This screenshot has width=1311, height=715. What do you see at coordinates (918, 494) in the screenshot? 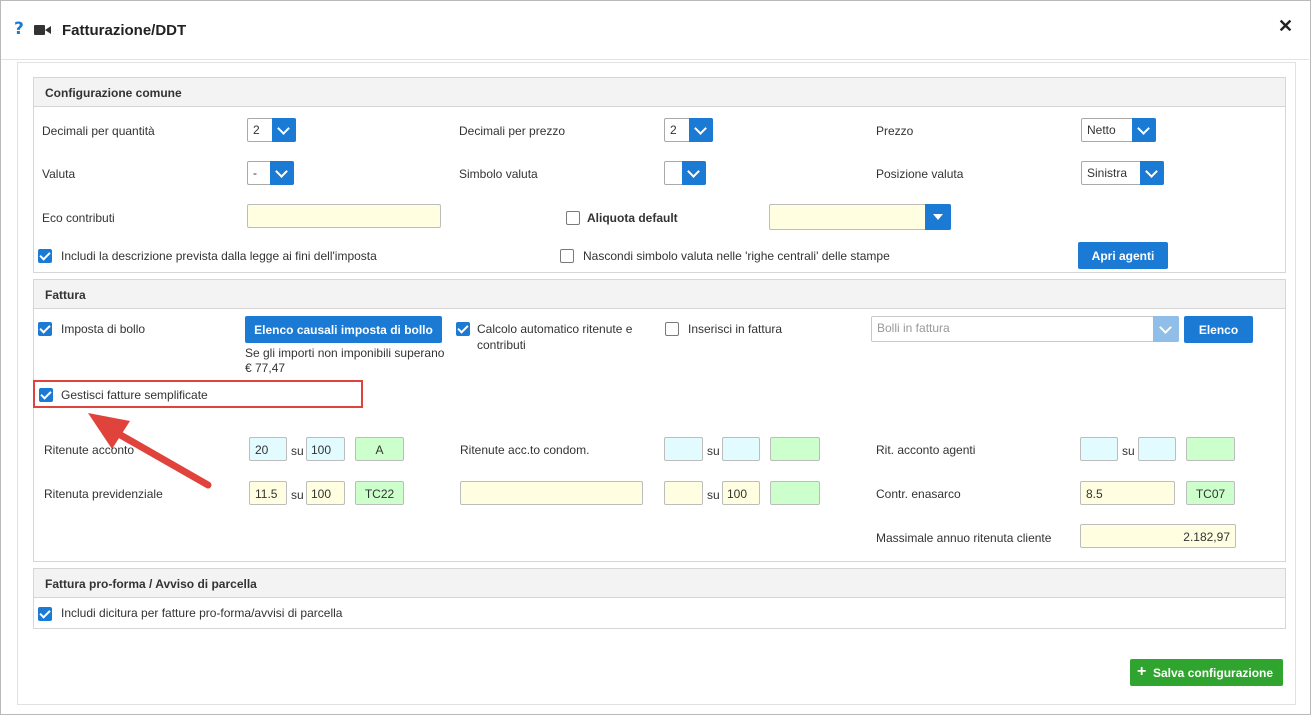
I see `enasarco-label: Contr. enasarco` at bounding box center [918, 494].